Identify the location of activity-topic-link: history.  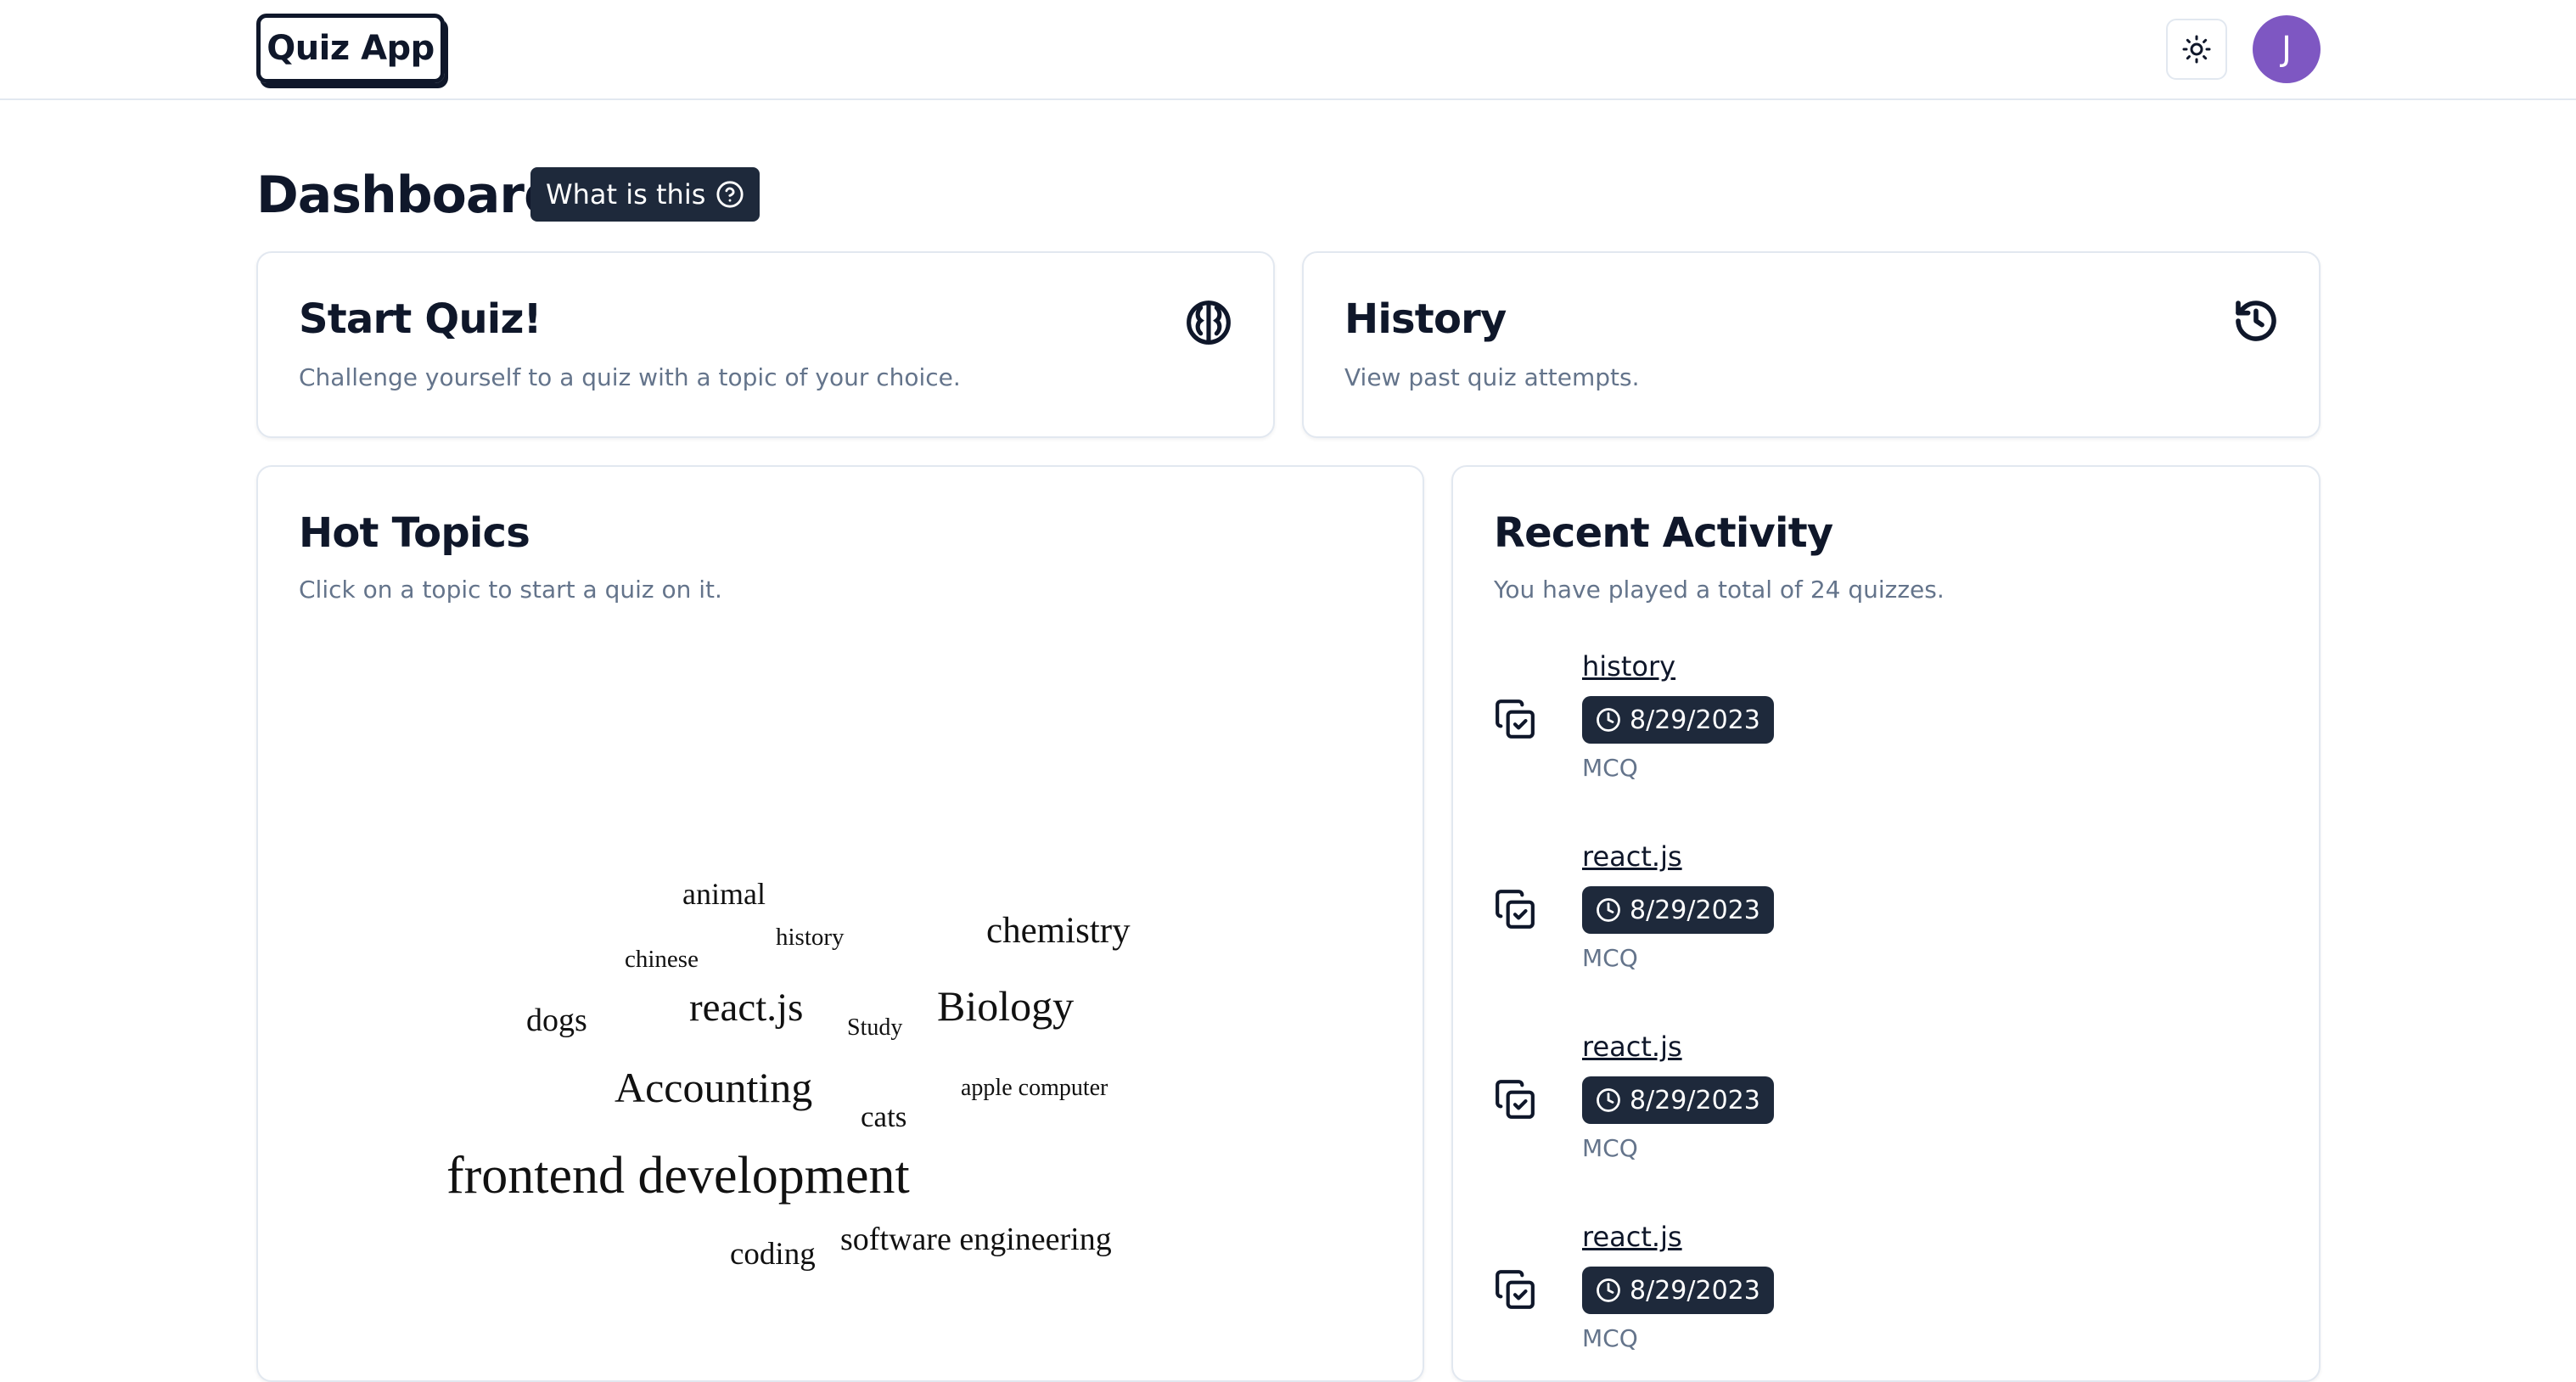
(1628, 666).